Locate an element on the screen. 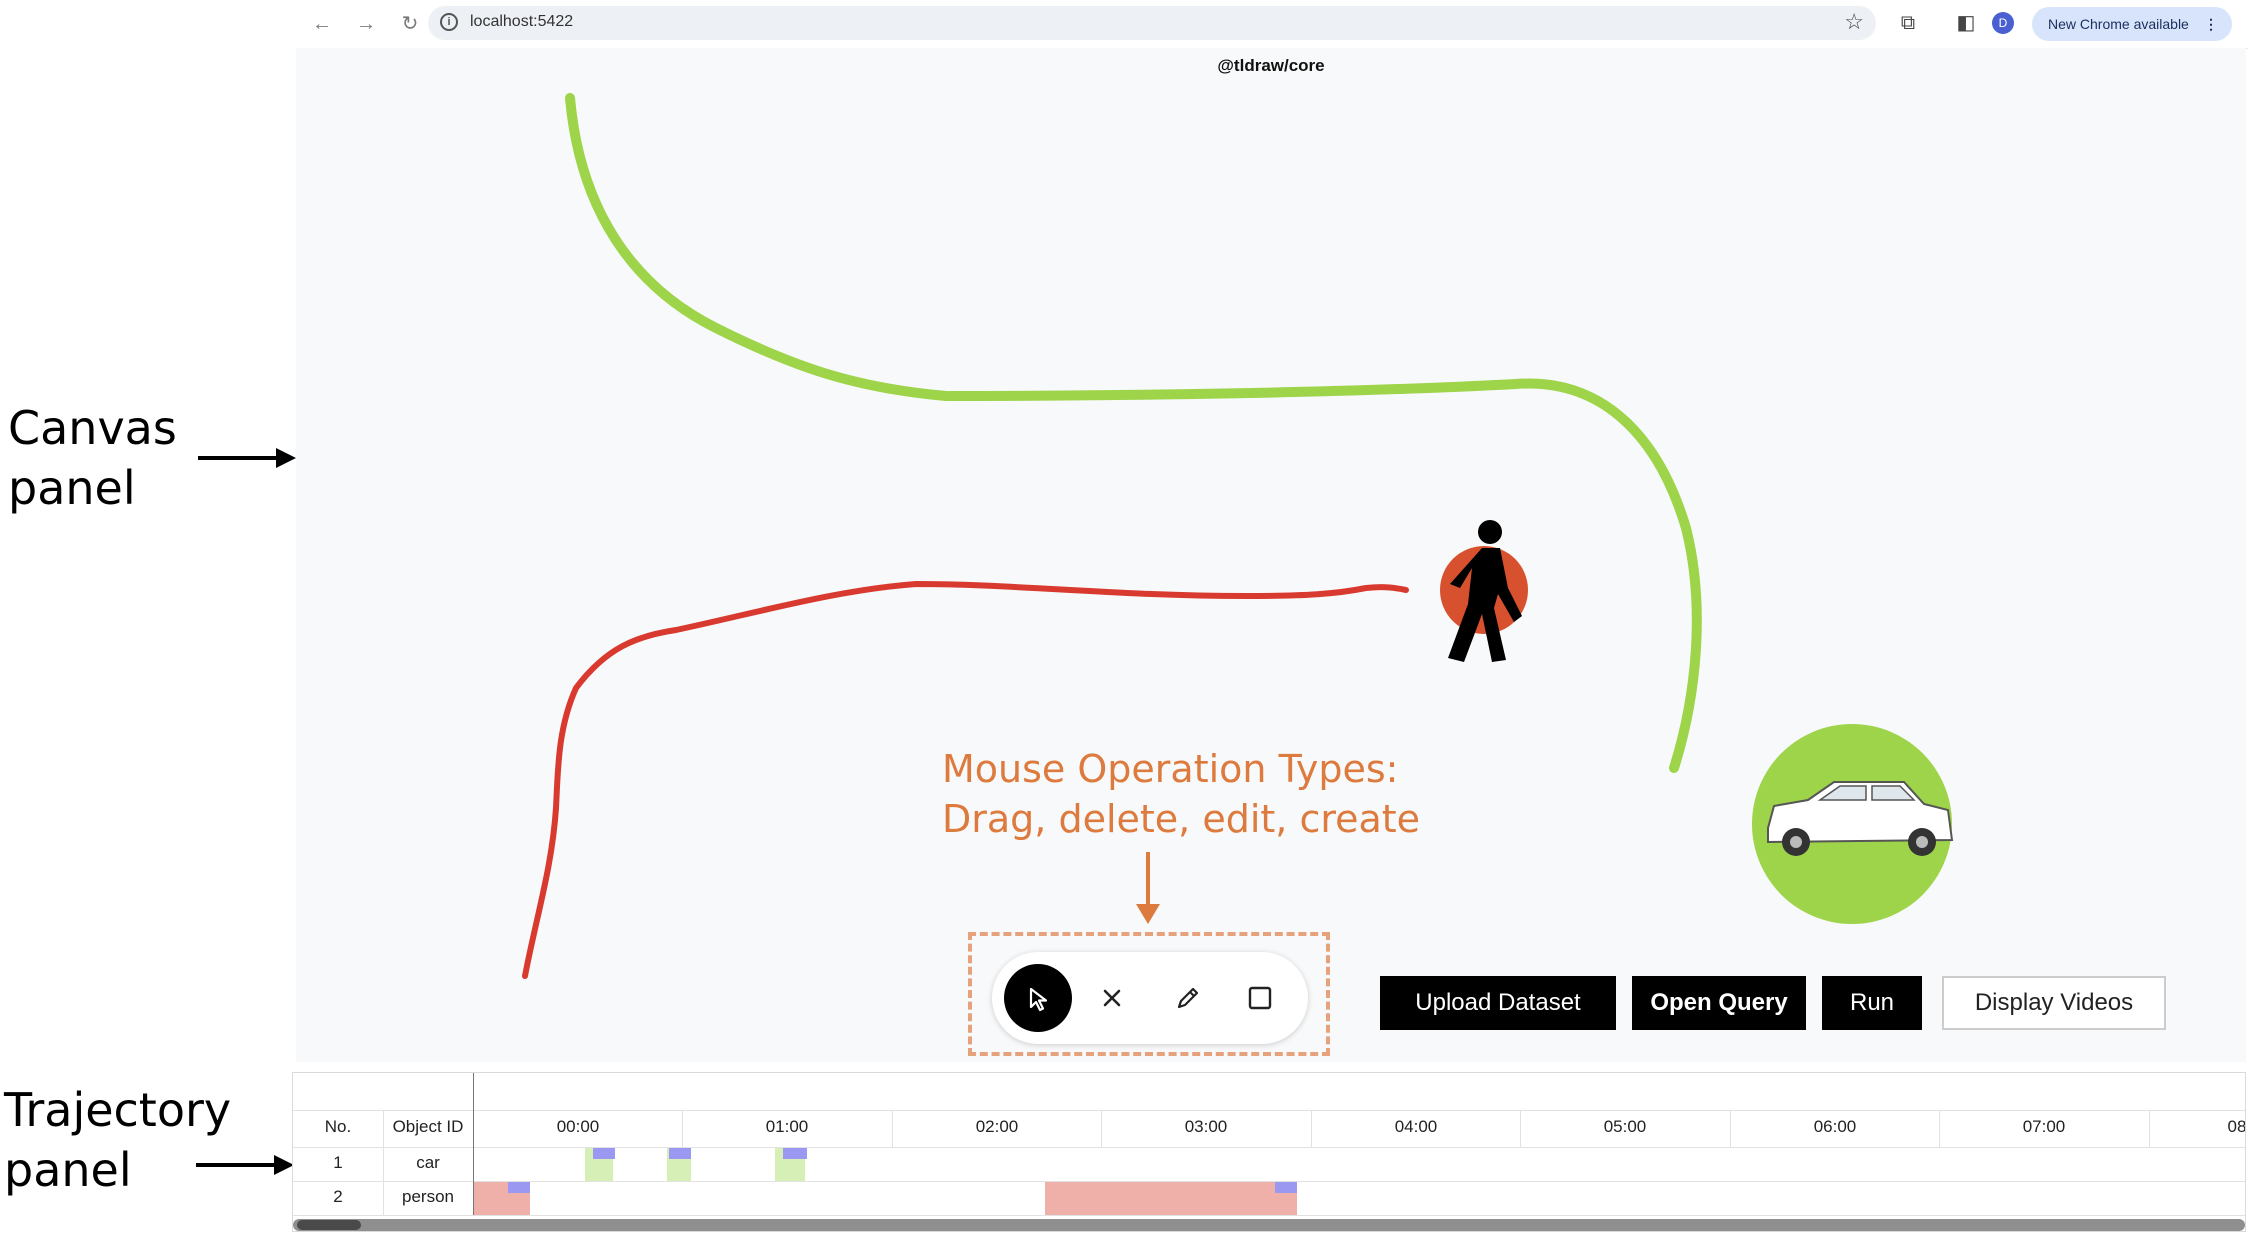 The width and height of the screenshot is (2248, 1240). back-icon: ← is located at coordinates (322, 24).